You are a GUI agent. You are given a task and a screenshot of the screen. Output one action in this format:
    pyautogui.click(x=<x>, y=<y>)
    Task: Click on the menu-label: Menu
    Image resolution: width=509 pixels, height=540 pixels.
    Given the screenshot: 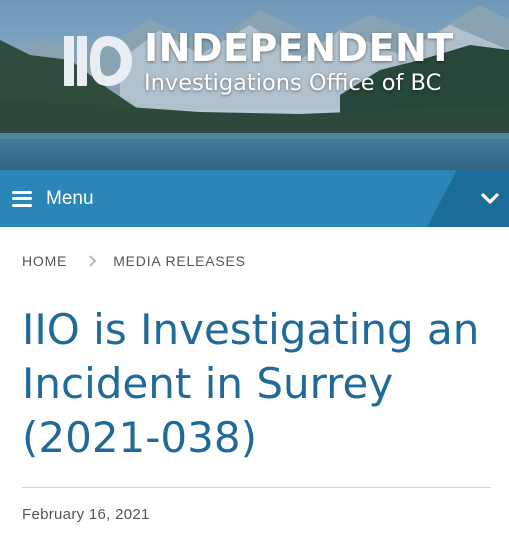 What is the action you would take?
    pyautogui.click(x=70, y=198)
    